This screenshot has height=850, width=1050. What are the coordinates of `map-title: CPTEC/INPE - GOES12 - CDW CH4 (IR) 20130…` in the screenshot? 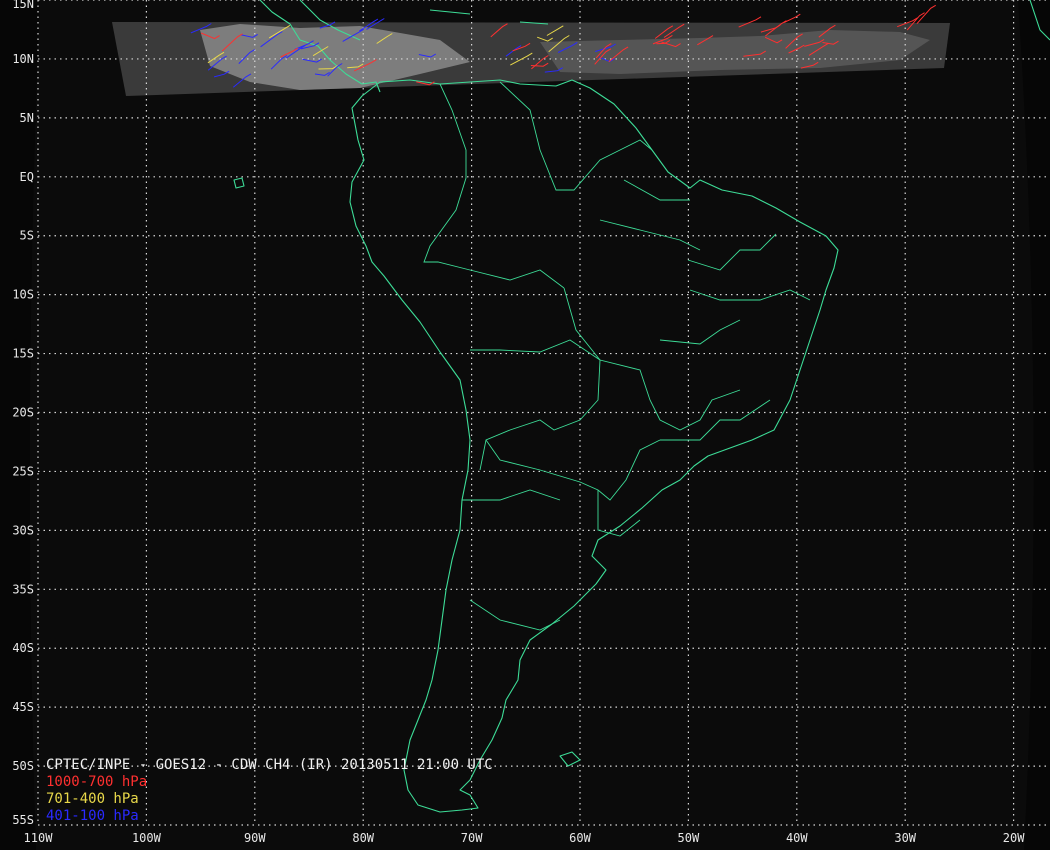 It's located at (269, 765).